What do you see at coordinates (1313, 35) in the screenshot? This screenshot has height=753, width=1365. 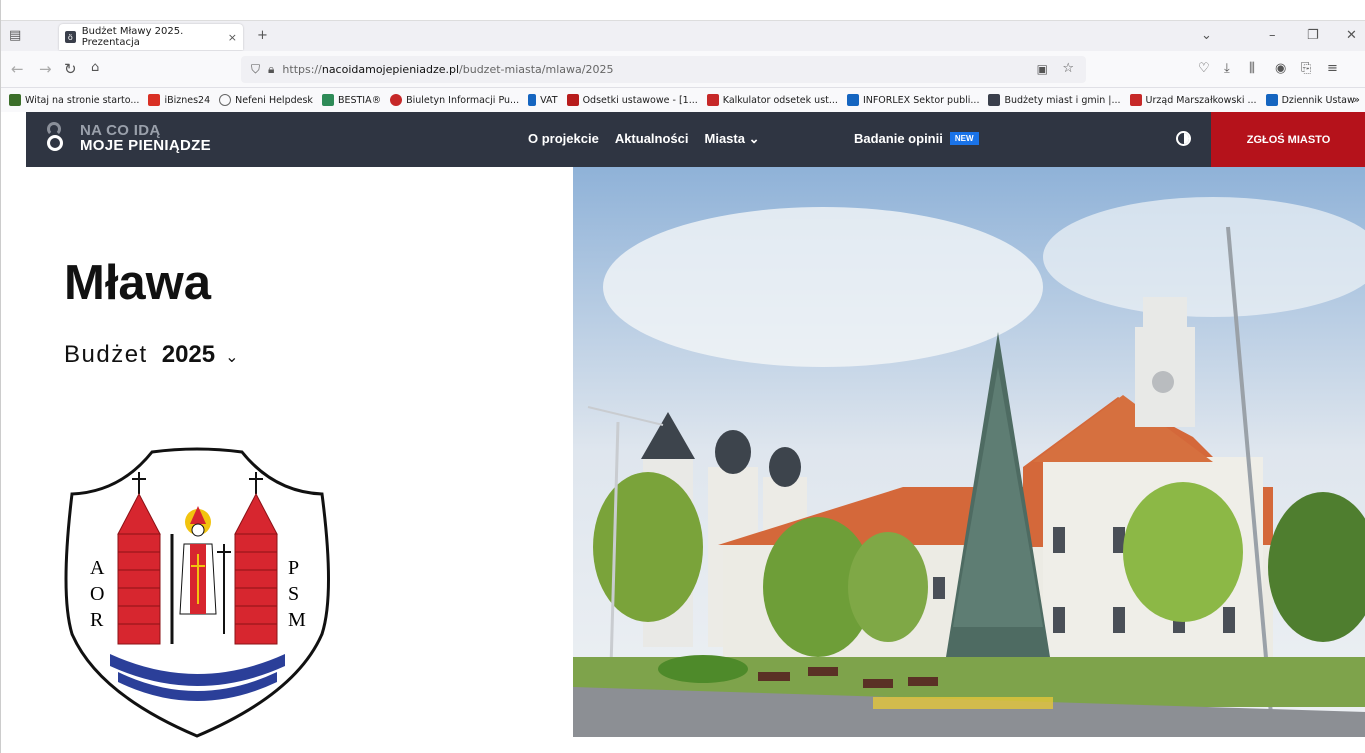 I see `restore-icon: ❐` at bounding box center [1313, 35].